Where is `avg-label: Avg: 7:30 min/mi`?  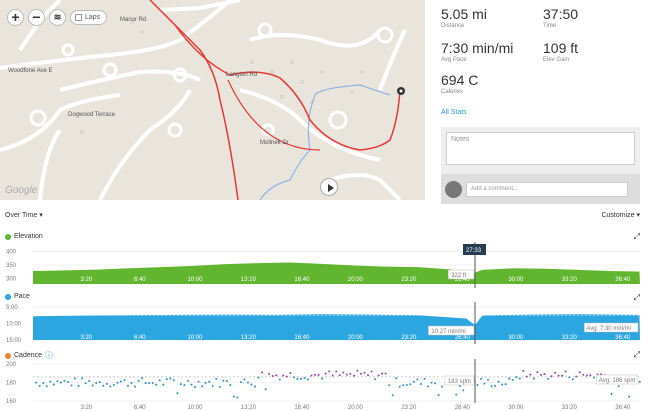
avg-label: Avg: 7:30 min/mi is located at coordinates (608, 329).